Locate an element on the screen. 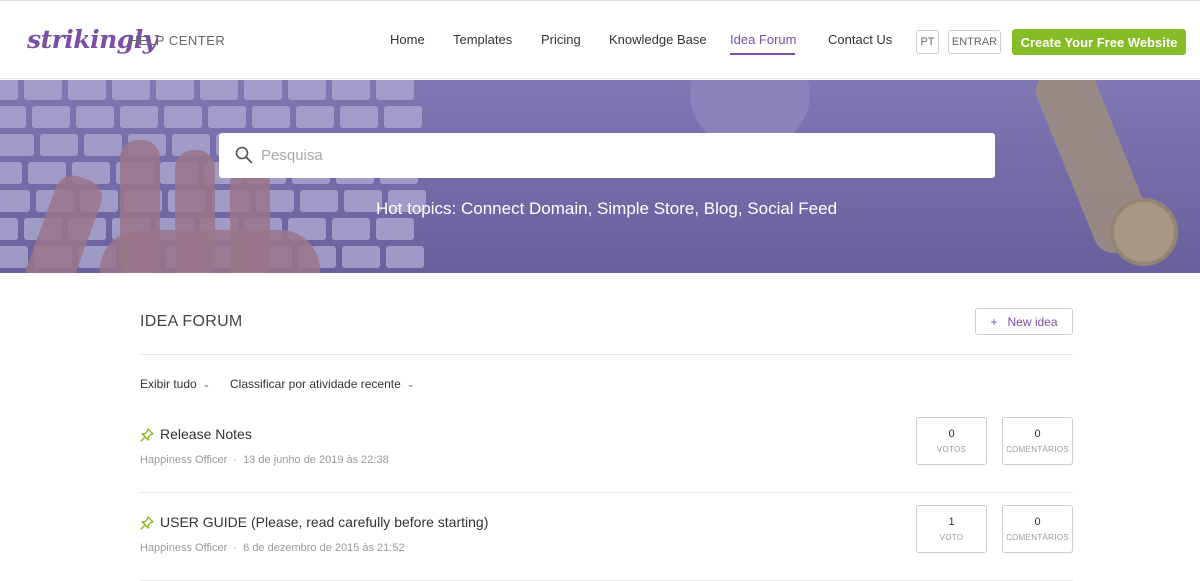  nav-knowledge-base: Knowledge Base is located at coordinates (658, 39).